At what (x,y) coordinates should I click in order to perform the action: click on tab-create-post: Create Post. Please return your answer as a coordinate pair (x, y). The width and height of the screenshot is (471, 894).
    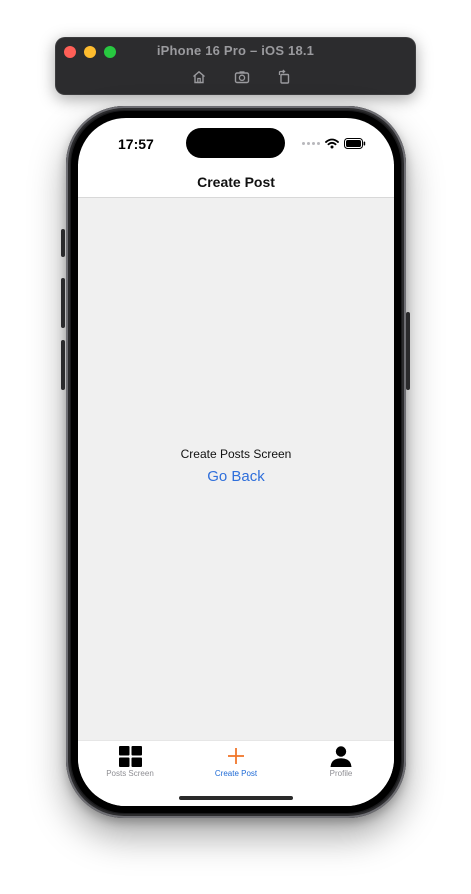
    Looking at the image, I should click on (236, 763).